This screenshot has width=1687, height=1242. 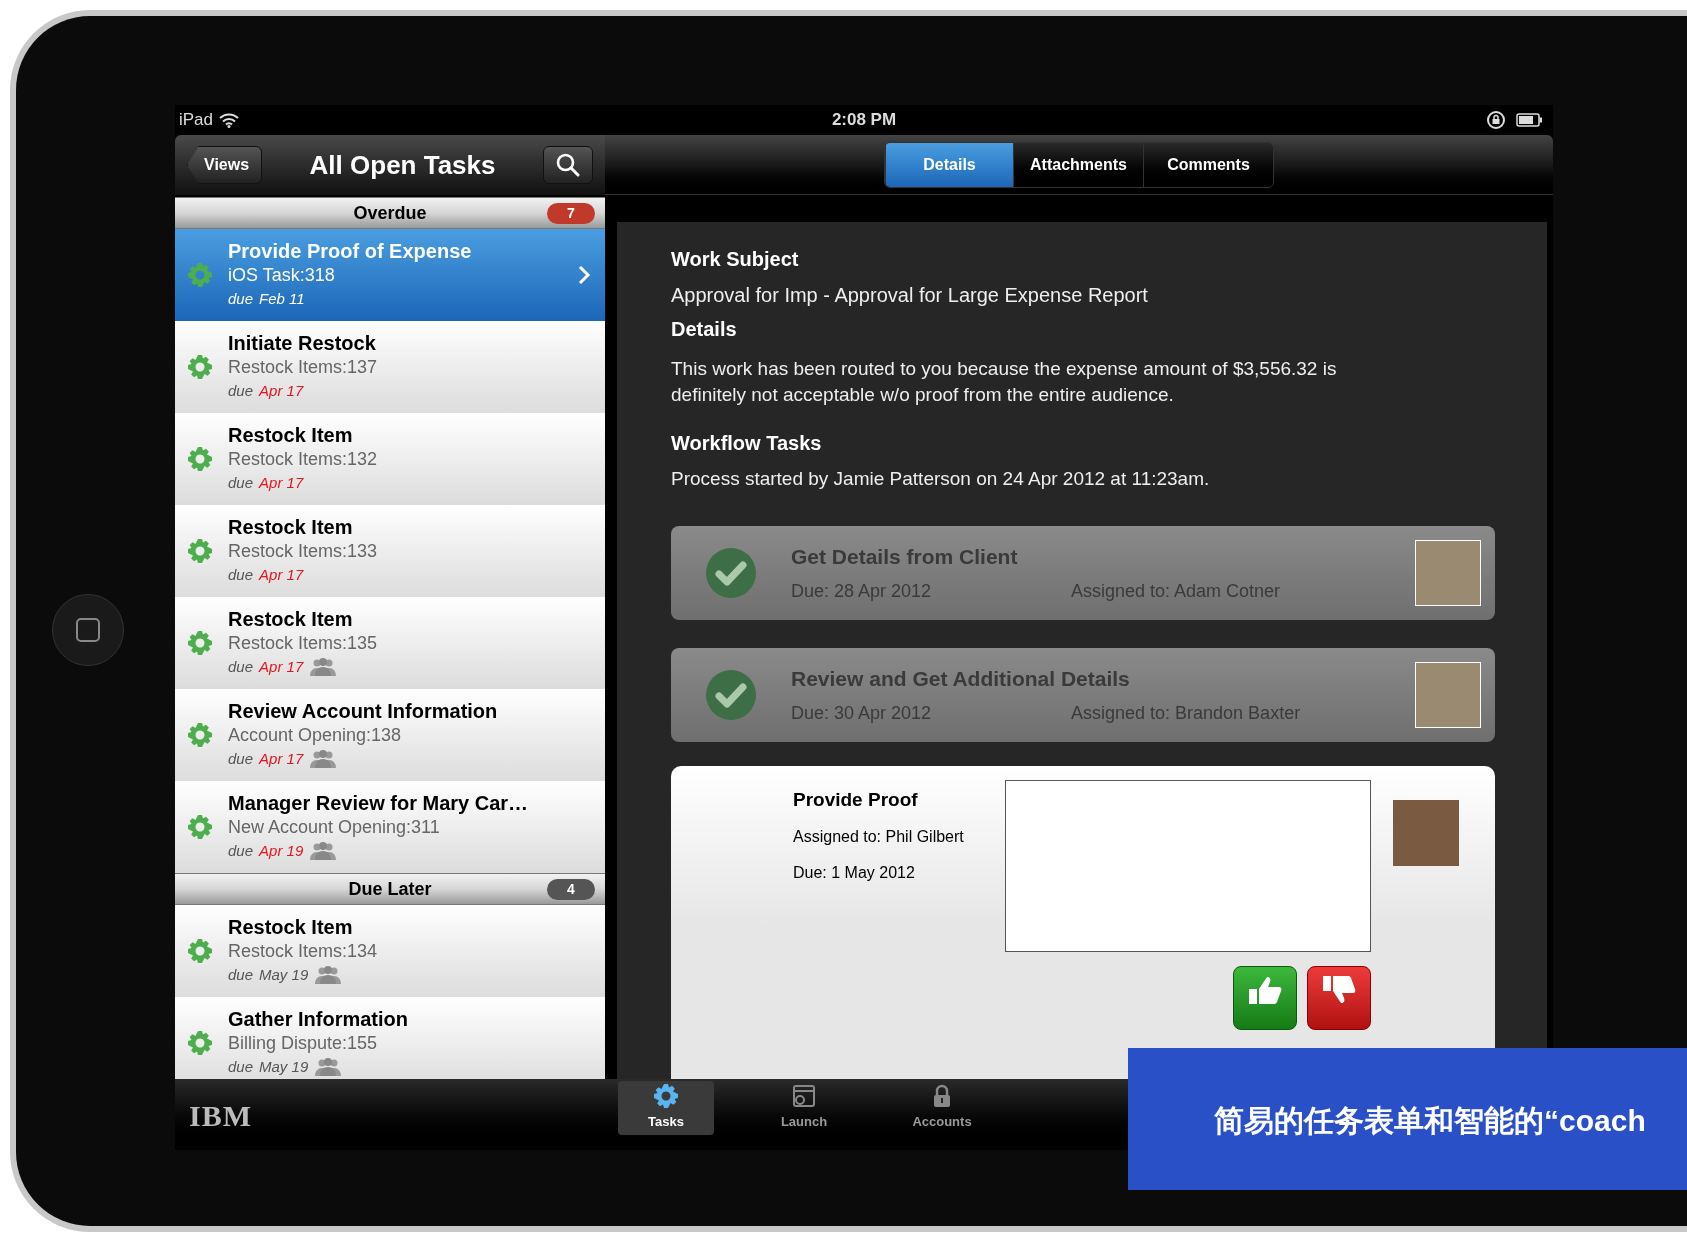 I want to click on task-list-item: Restock Item Restock Items:134 due May 19, so click(x=390, y=951).